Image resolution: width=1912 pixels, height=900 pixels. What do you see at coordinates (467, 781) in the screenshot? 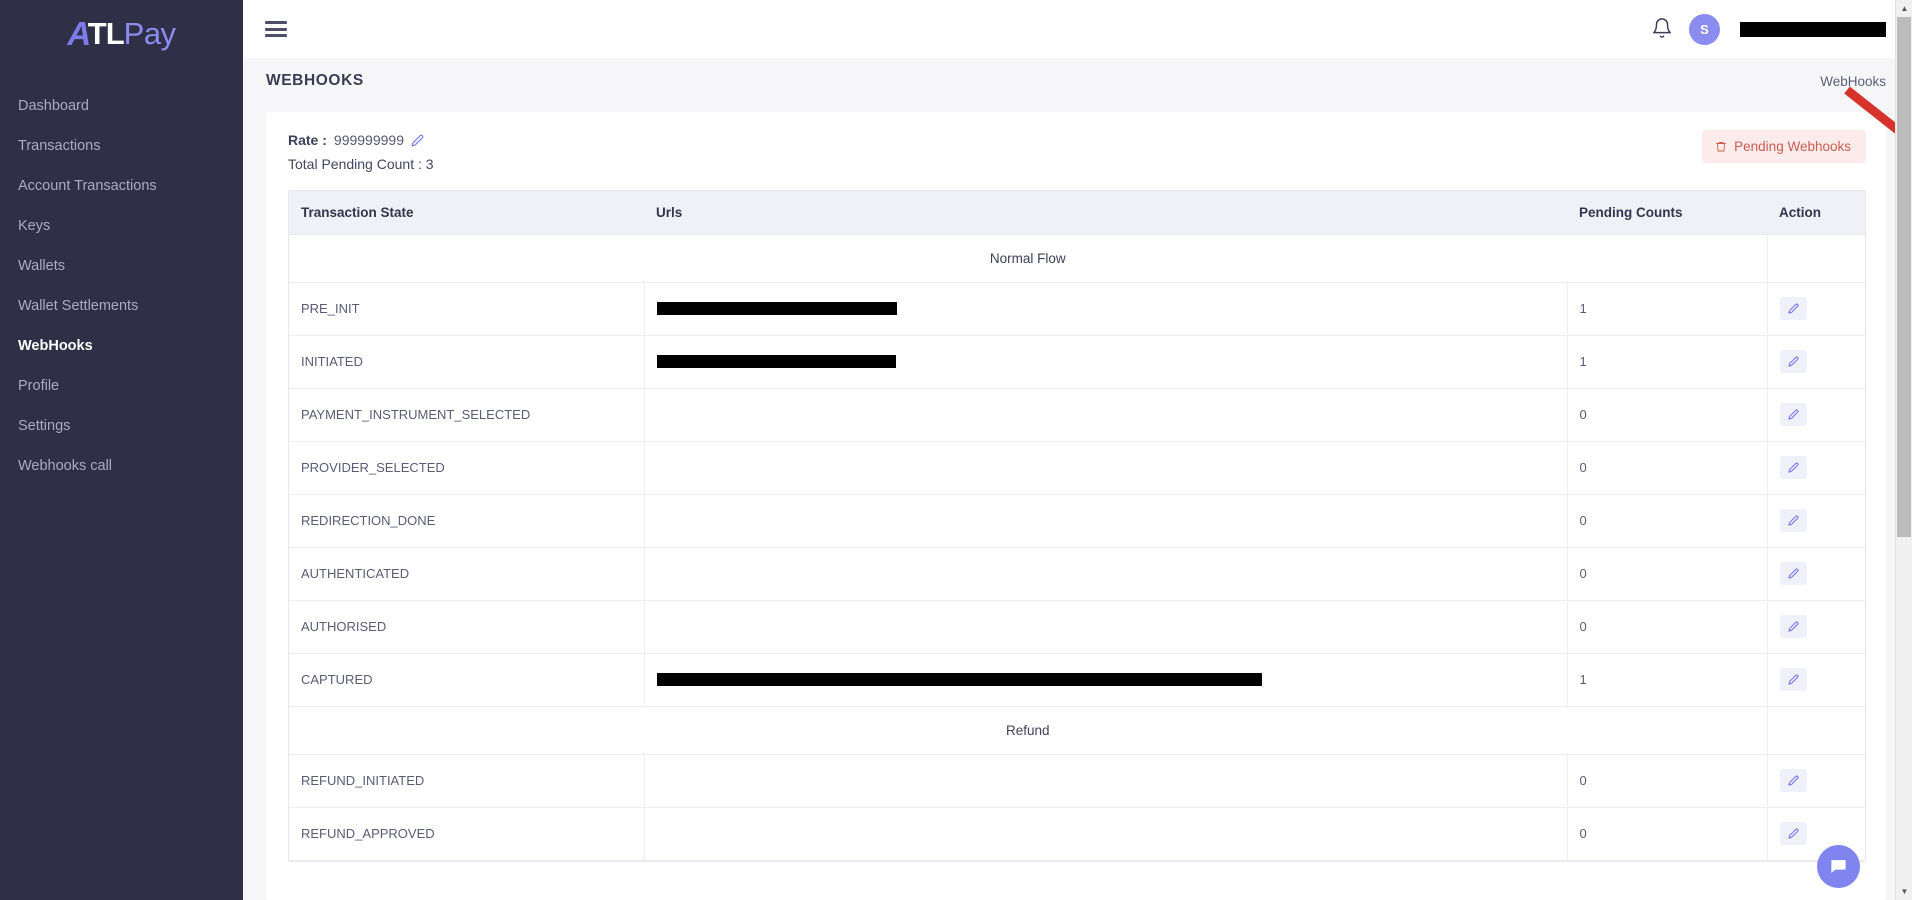
I see `cell-transaction-state: REFUND_INITIATED` at bounding box center [467, 781].